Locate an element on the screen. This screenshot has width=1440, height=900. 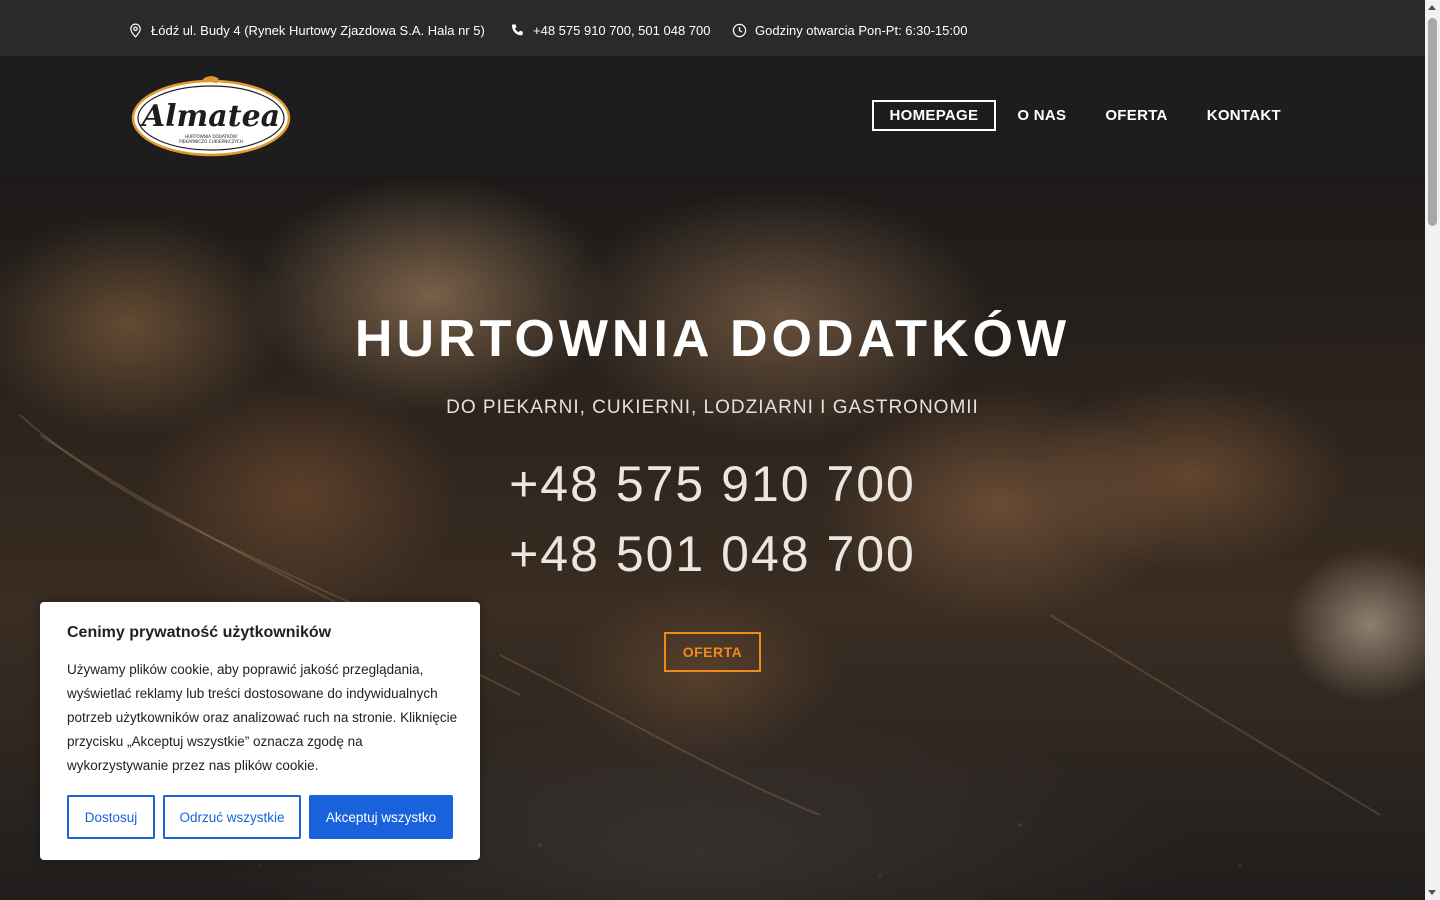
location-pin-icon is located at coordinates (135, 30).